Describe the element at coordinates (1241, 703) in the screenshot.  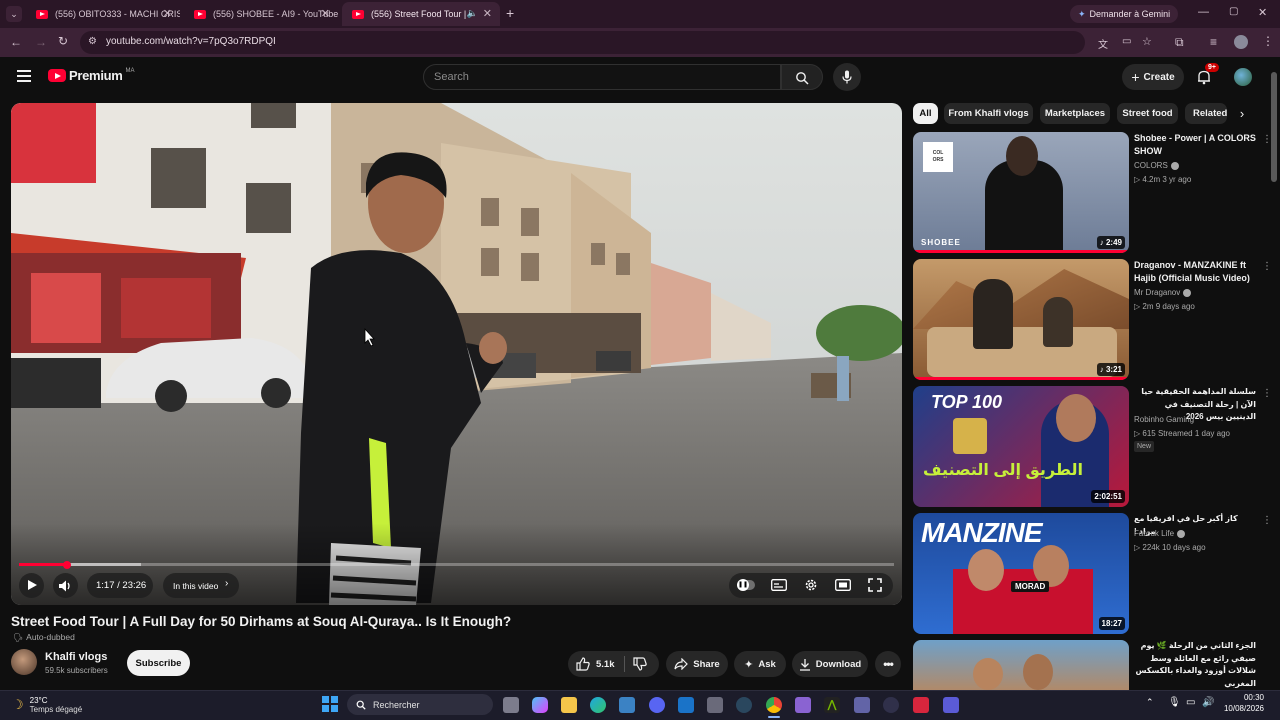
I see `clock: 00:30 10/08/2026` at that location.